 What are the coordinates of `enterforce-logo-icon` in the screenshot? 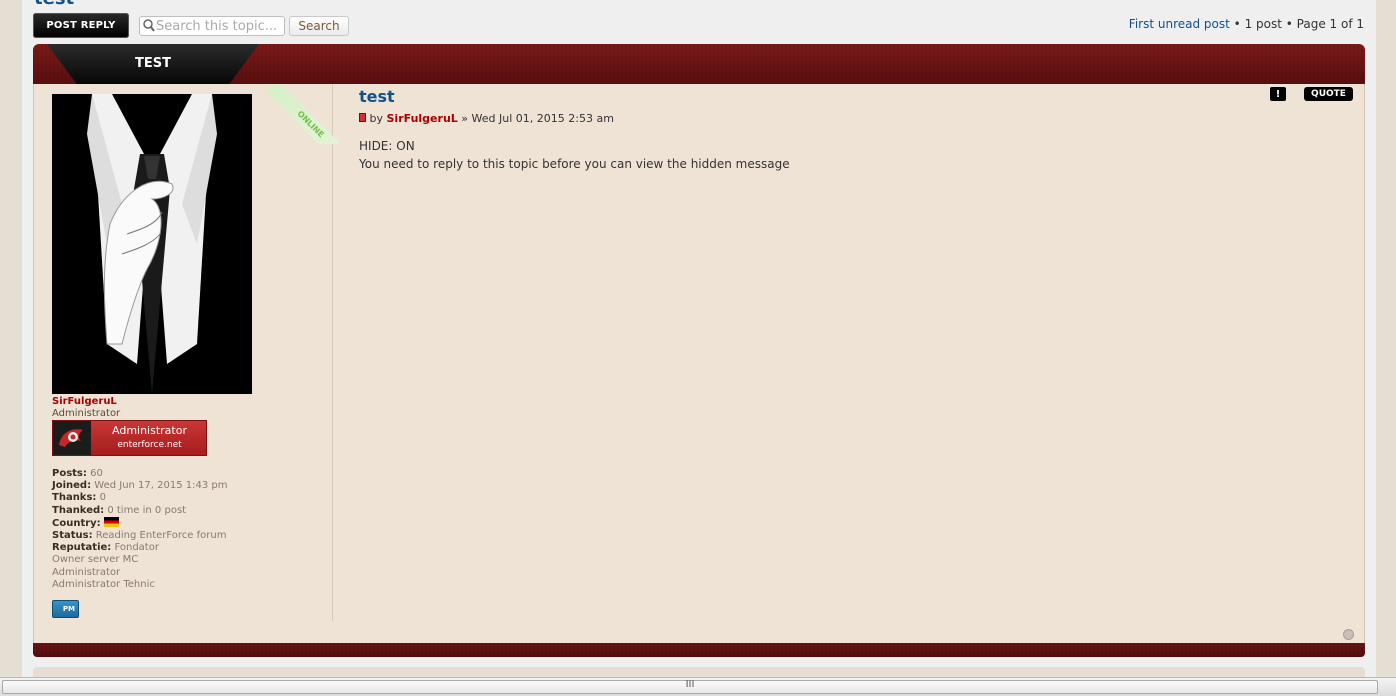 It's located at (72, 438).